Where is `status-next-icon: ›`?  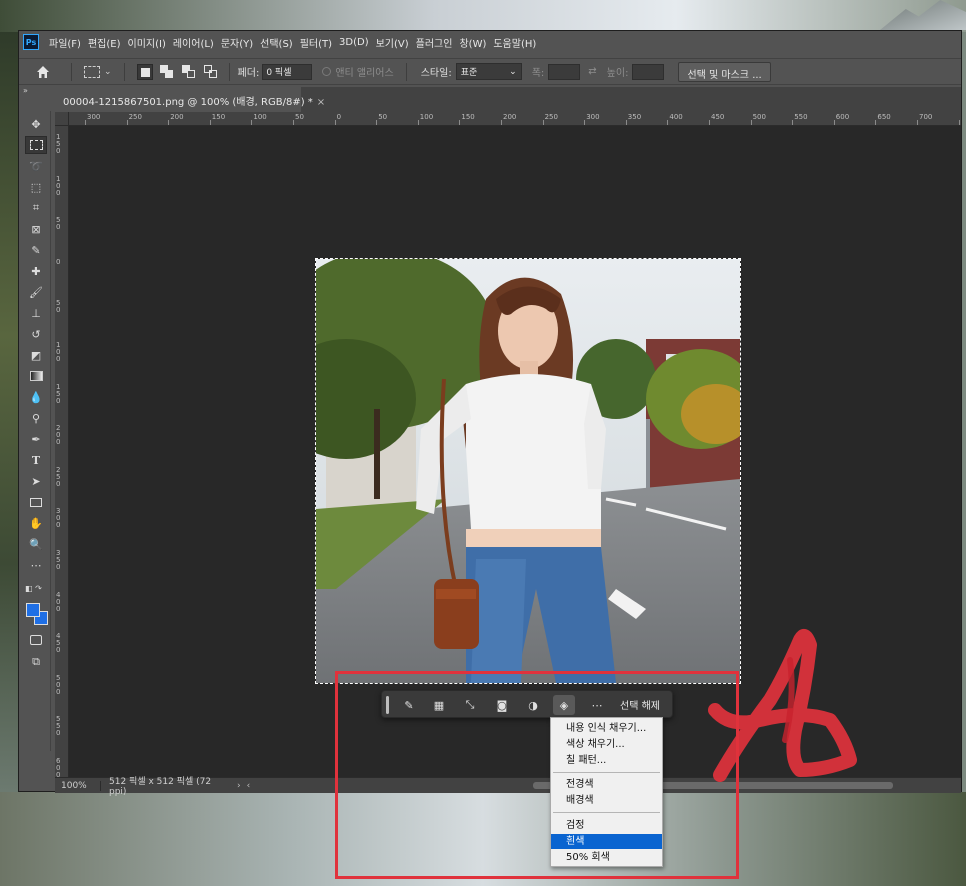
status-next-icon: › is located at coordinates (239, 786).